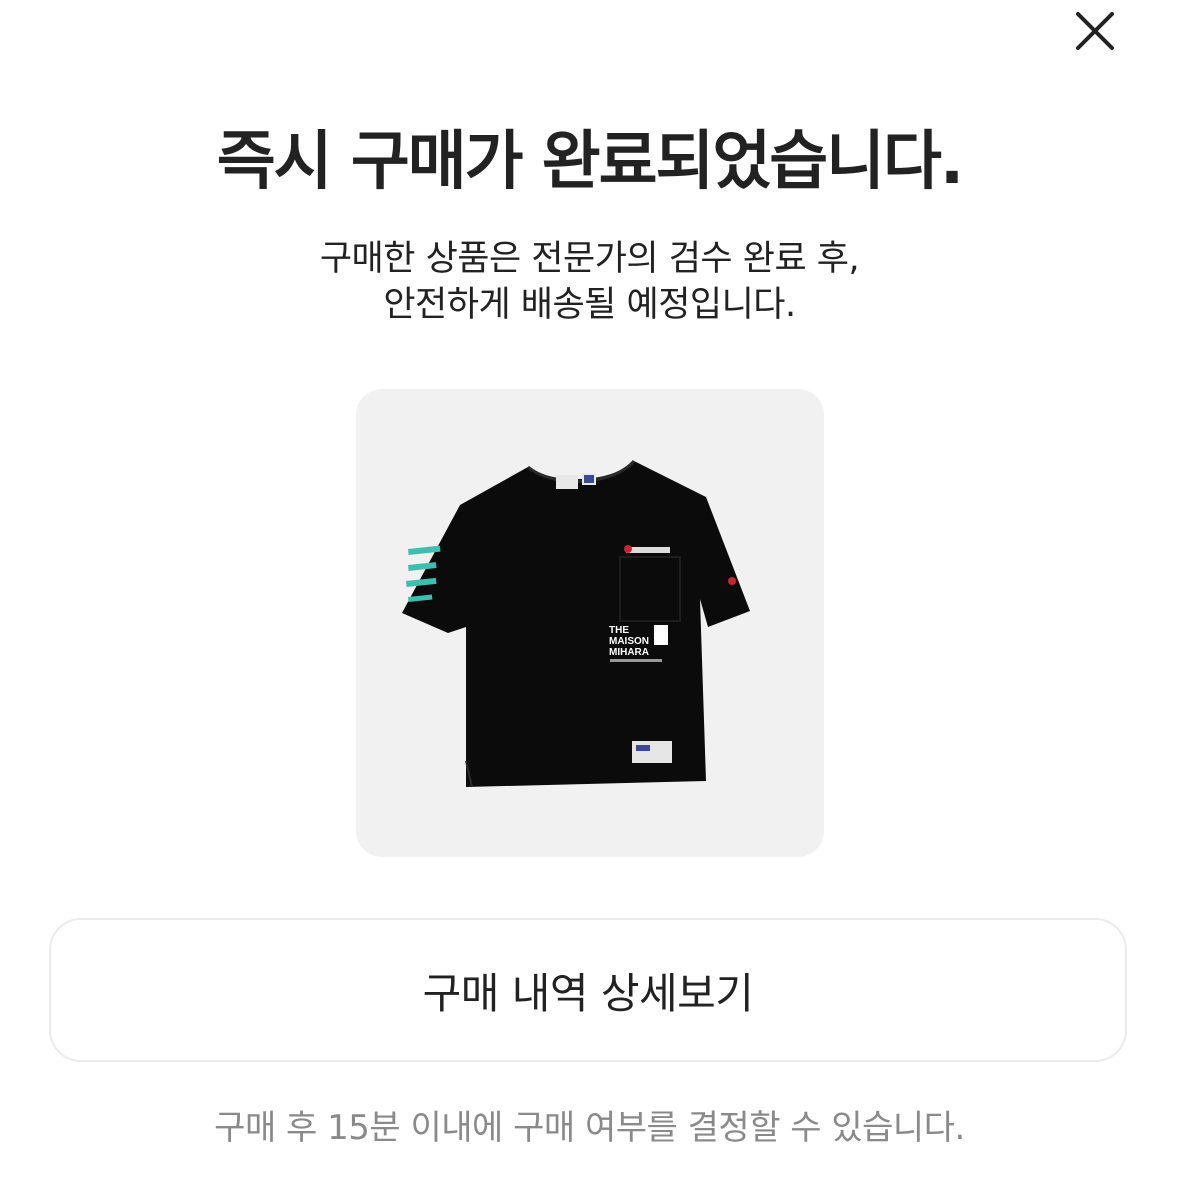 The height and width of the screenshot is (1179, 1179). Describe the element at coordinates (589, 282) in the screenshot. I see `subtitle: 구매한 상품은 전문가의 검수 완료 후, 안전하게 배송될 예정입니다.` at that location.